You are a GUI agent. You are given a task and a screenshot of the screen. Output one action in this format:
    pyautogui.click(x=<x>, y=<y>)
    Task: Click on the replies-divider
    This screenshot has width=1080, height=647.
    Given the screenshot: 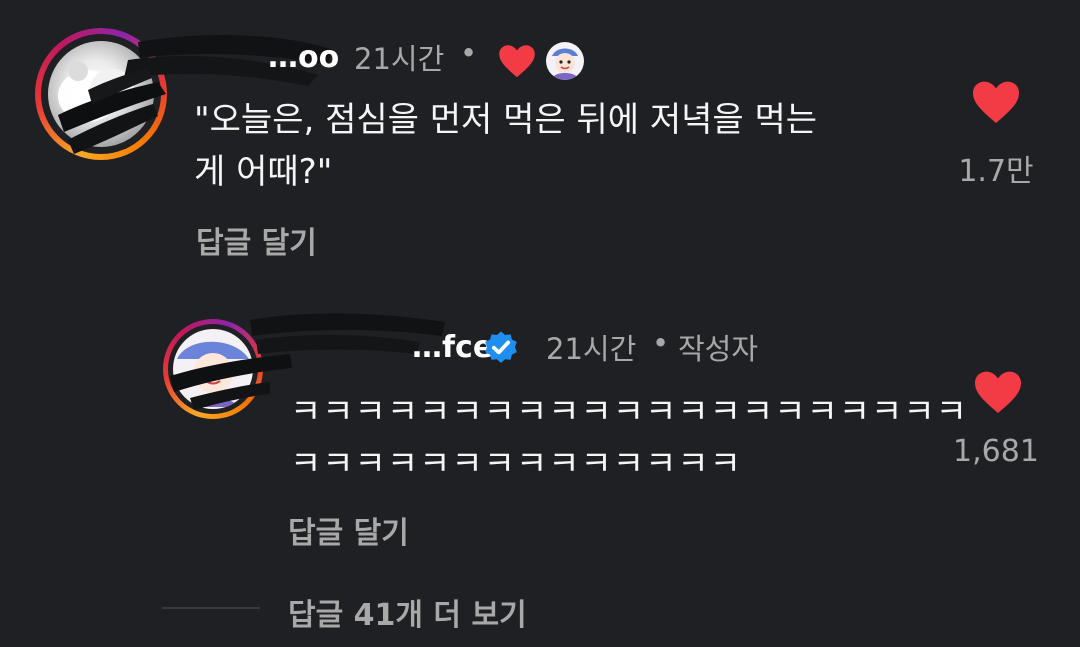 What is the action you would take?
    pyautogui.click(x=211, y=608)
    